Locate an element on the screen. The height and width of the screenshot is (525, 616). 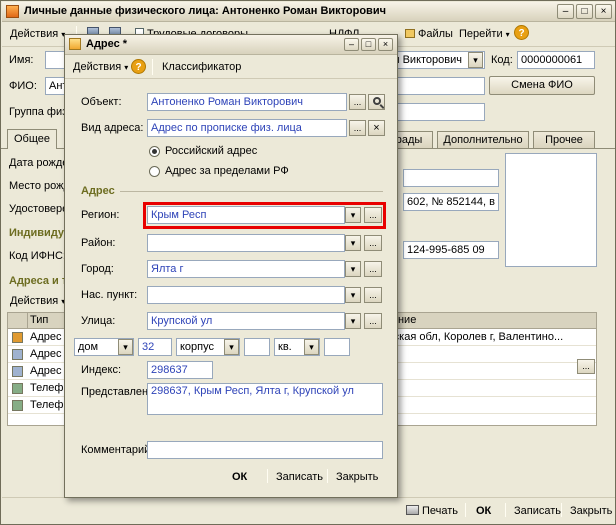
tab-obshchee: Общее is located at coordinates (32, 139).